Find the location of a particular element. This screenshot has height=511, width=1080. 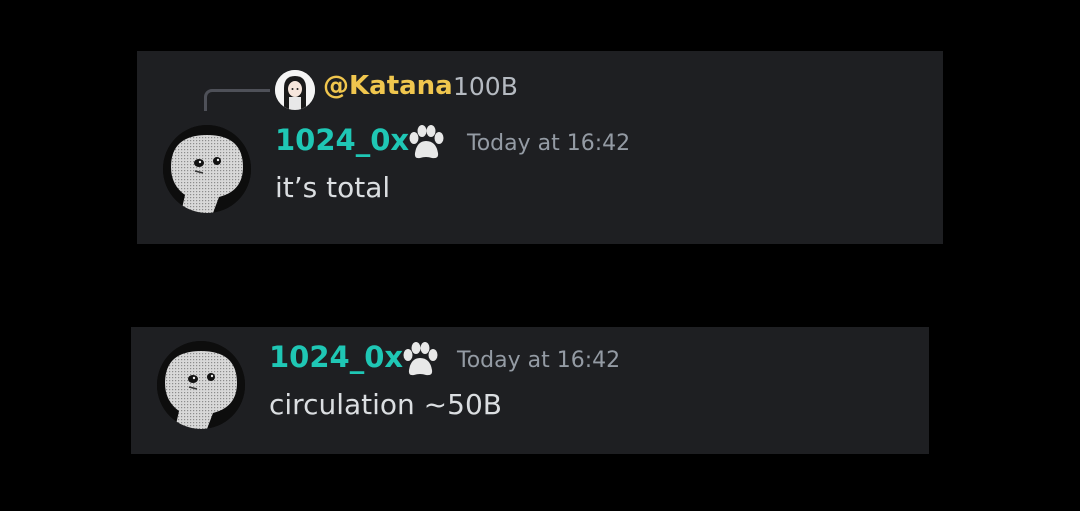

message-content: it’s total is located at coordinates (333, 187).